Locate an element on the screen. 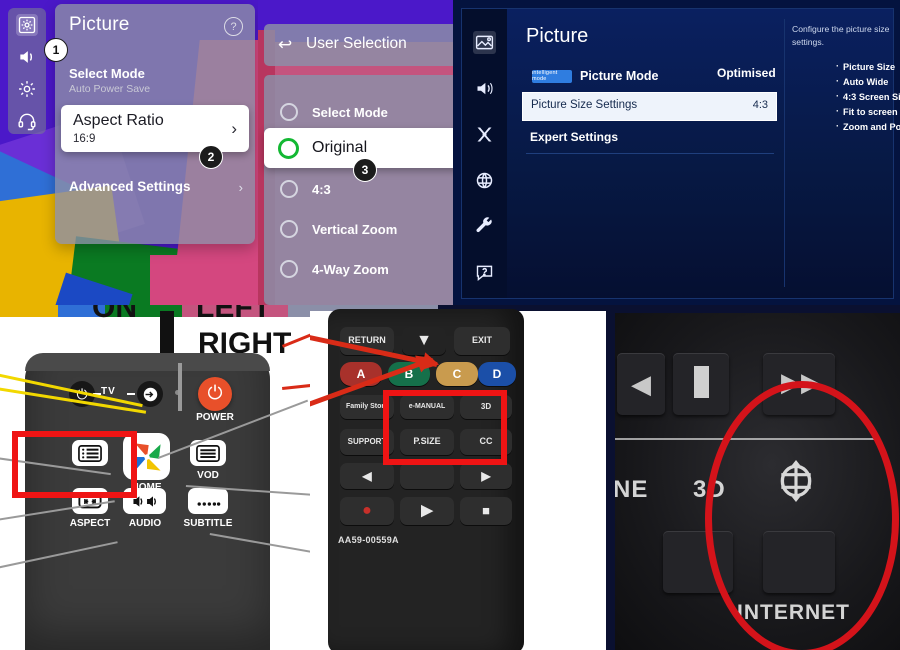 The width and height of the screenshot is (900, 650). back-arrow-icon: ↩ is located at coordinates (285, 45).